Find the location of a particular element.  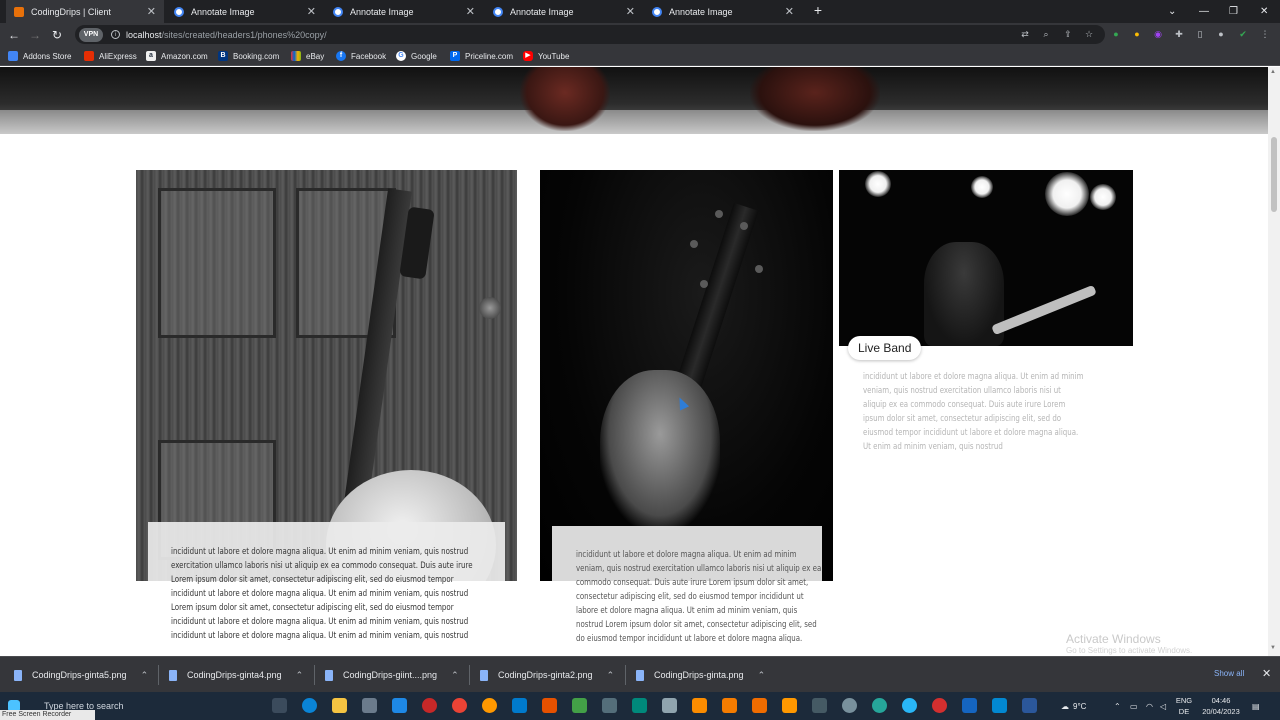

bookmark-priceline: P Priceline.com is located at coordinates (481, 56).